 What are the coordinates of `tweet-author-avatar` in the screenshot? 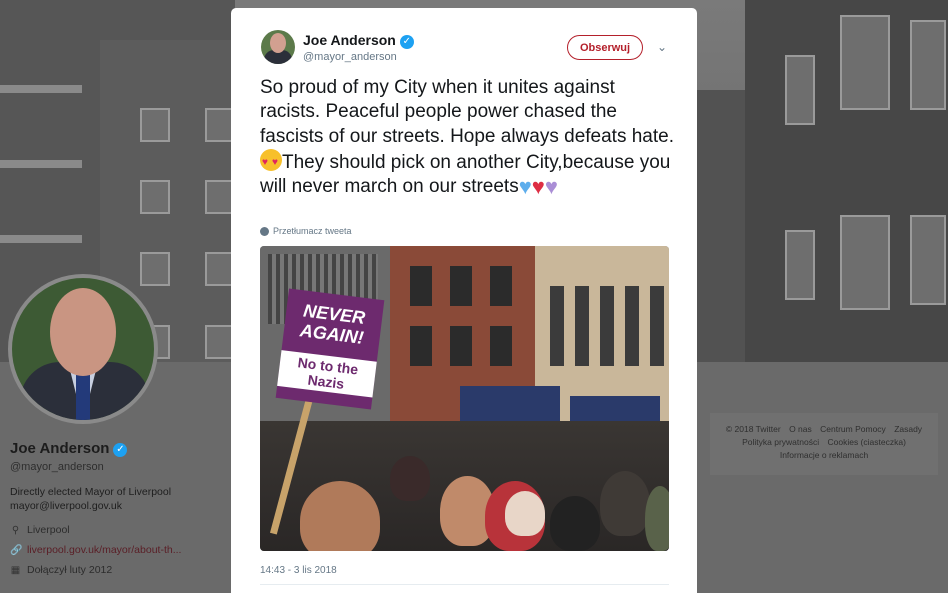 It's located at (278, 47).